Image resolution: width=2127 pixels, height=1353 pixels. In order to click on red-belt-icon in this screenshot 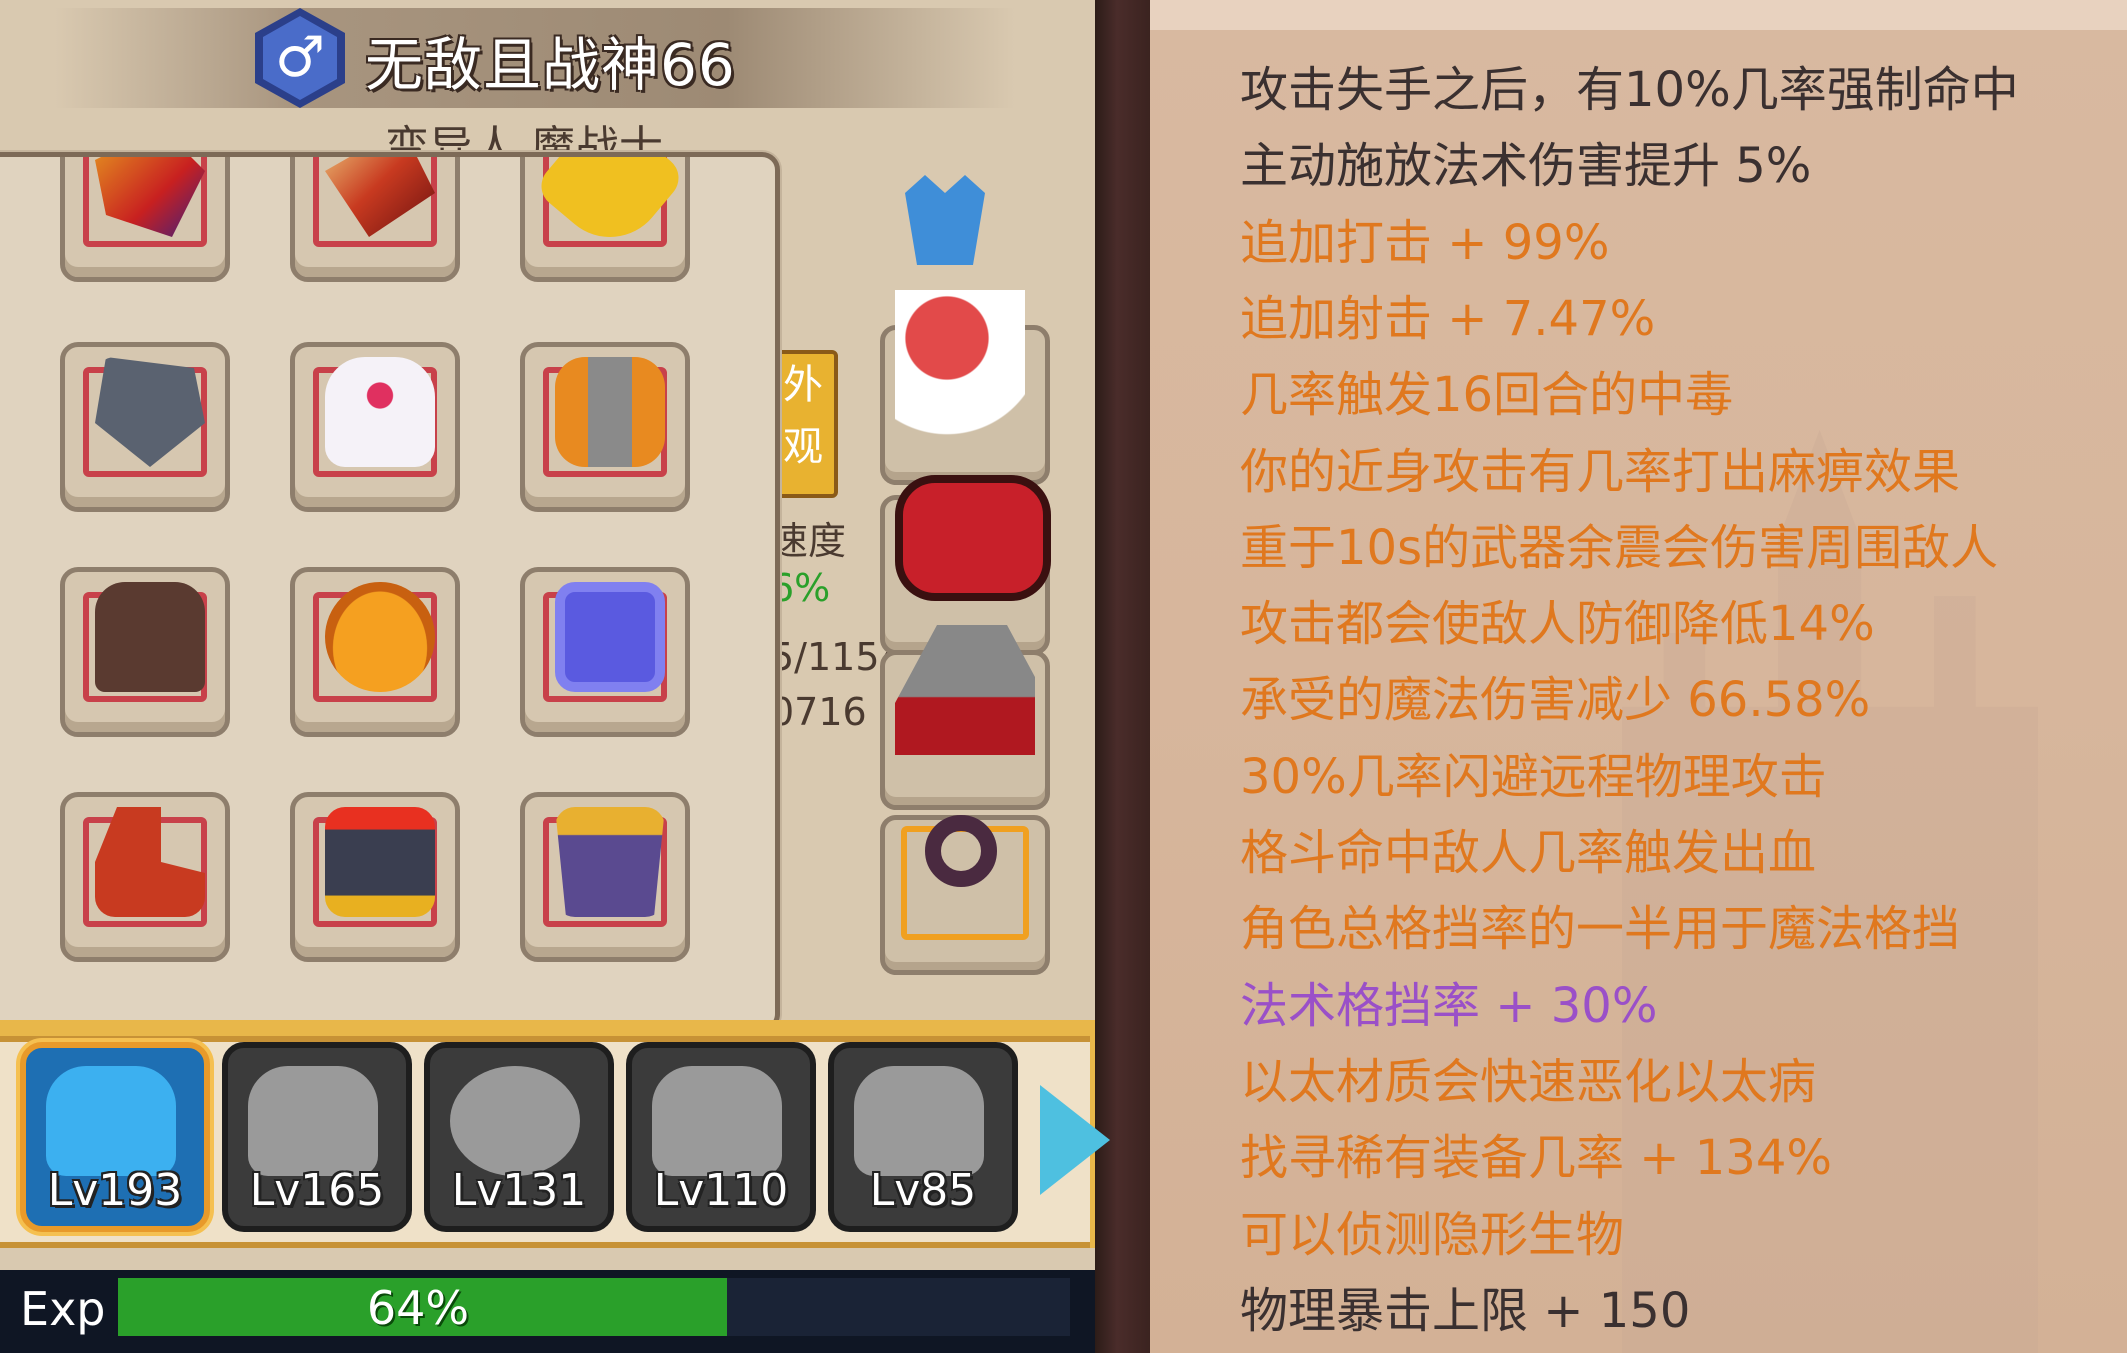, I will do `click(973, 538)`.